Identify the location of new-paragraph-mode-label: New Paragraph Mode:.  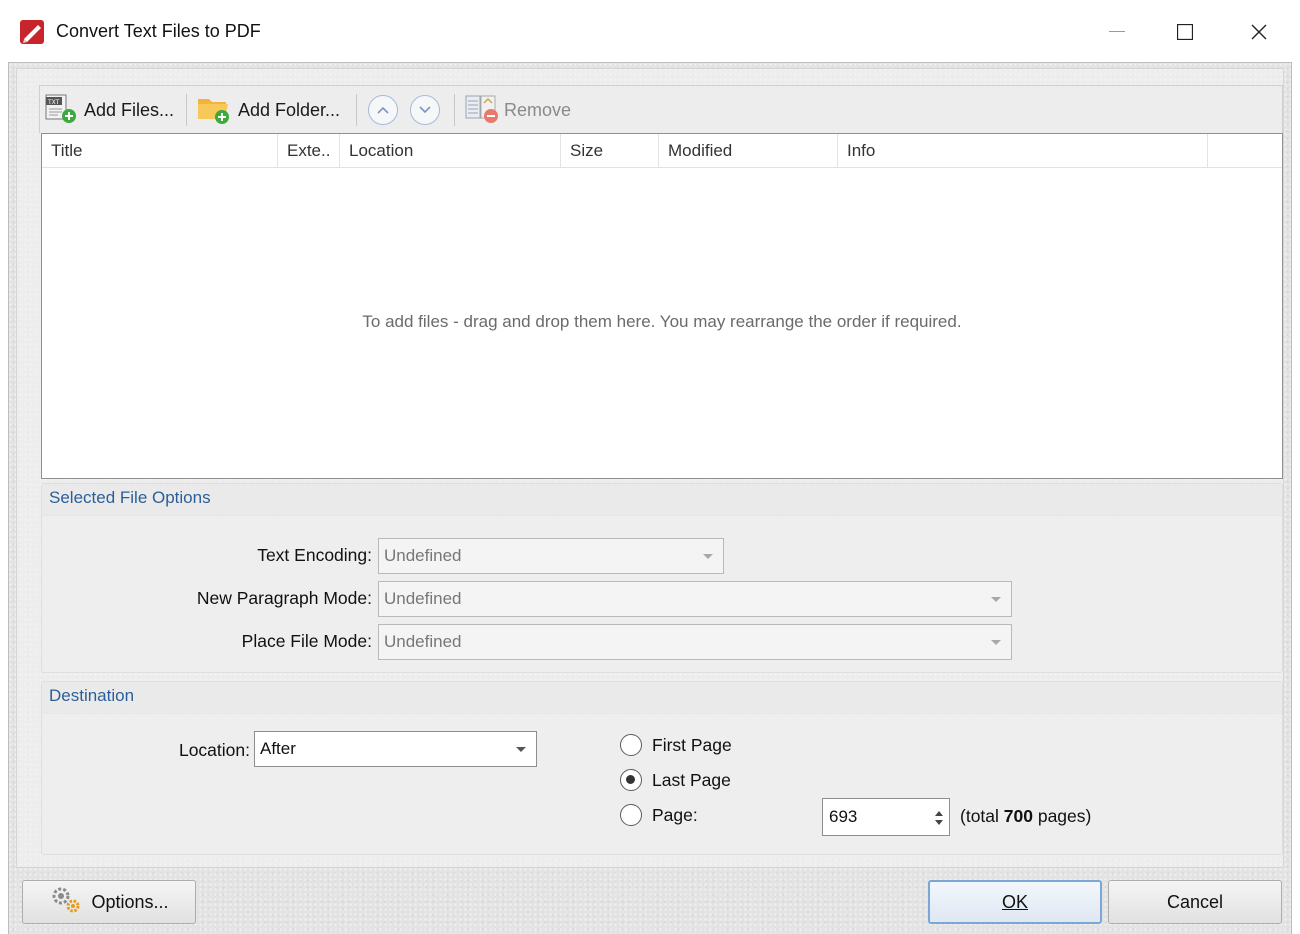
(284, 598).